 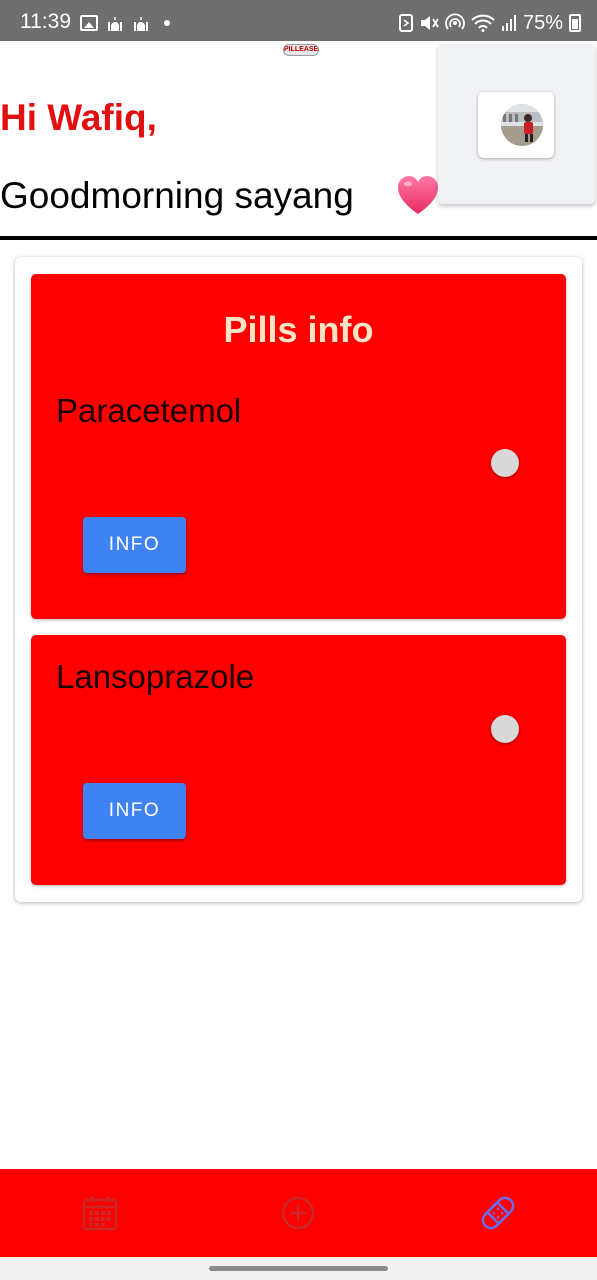 What do you see at coordinates (508, 23) in the screenshot?
I see `signal-icon` at bounding box center [508, 23].